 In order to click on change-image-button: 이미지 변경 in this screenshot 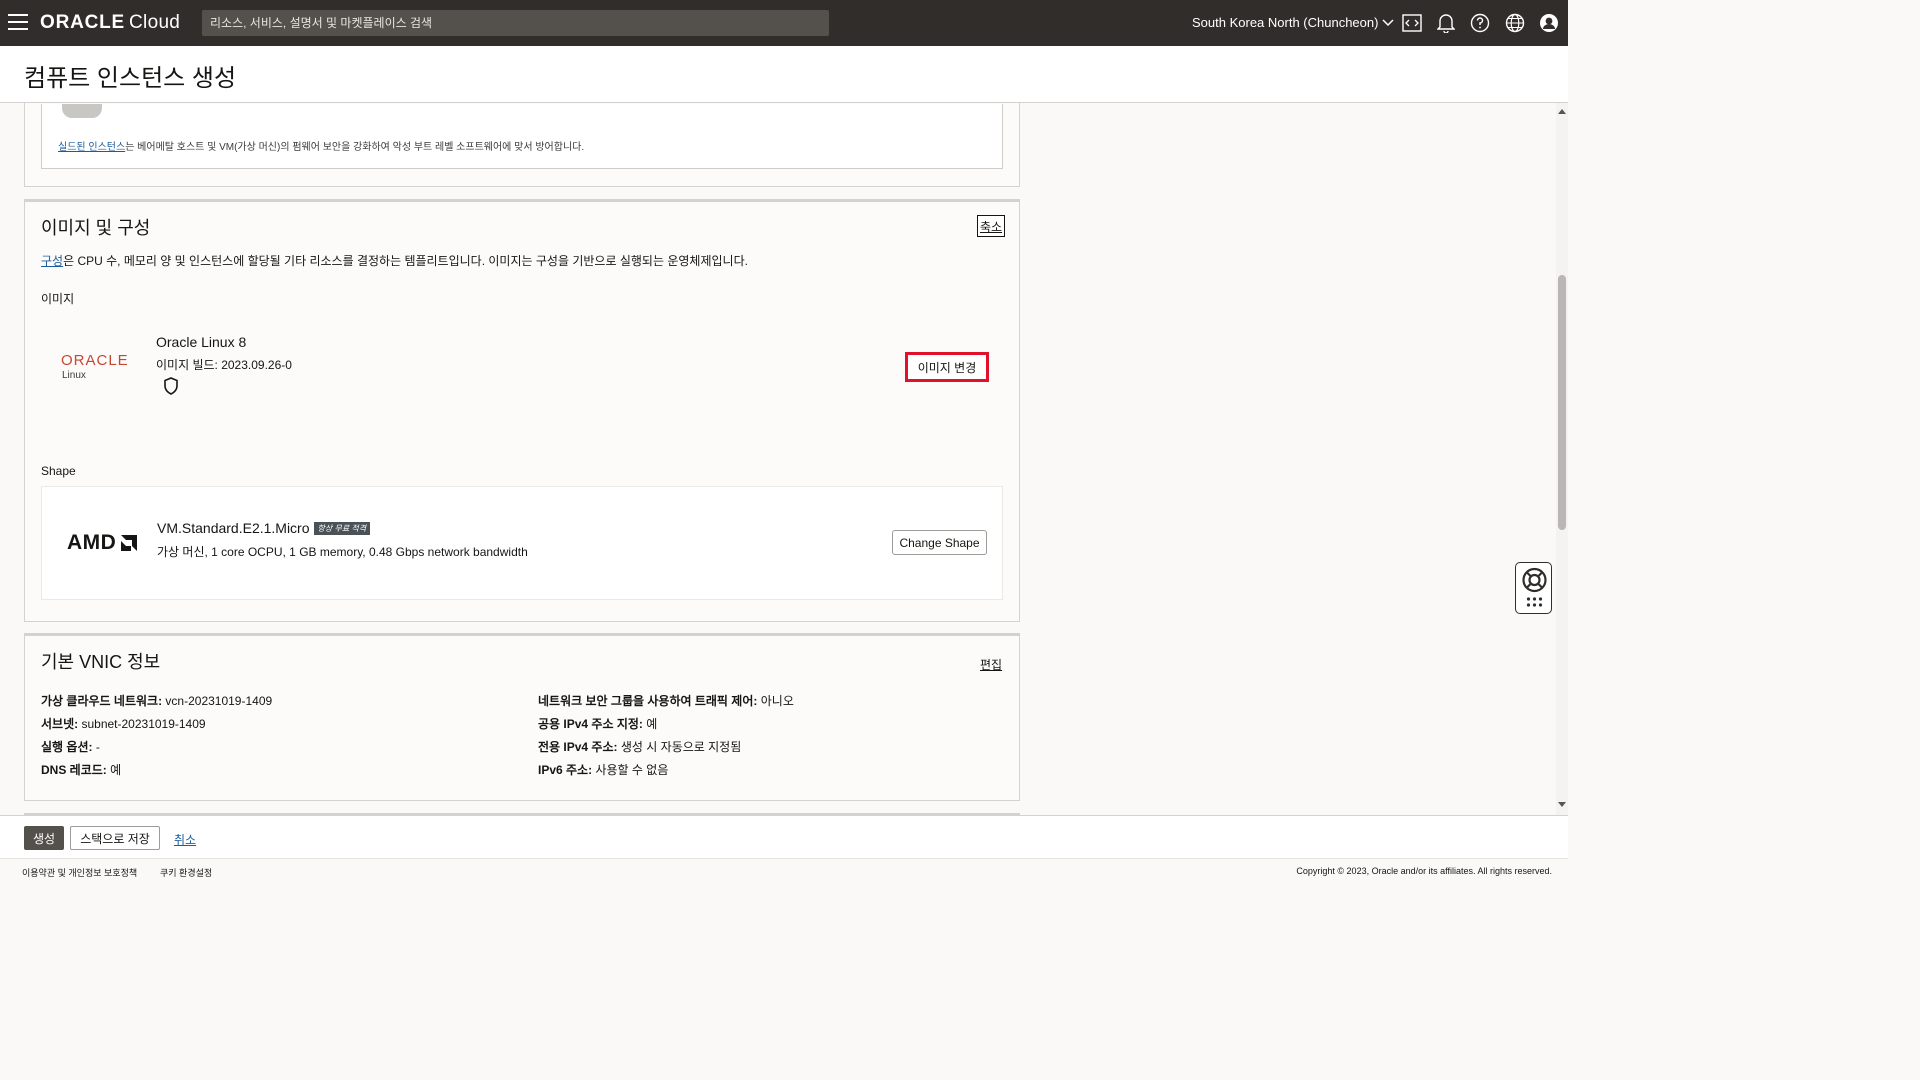, I will do `click(947, 367)`.